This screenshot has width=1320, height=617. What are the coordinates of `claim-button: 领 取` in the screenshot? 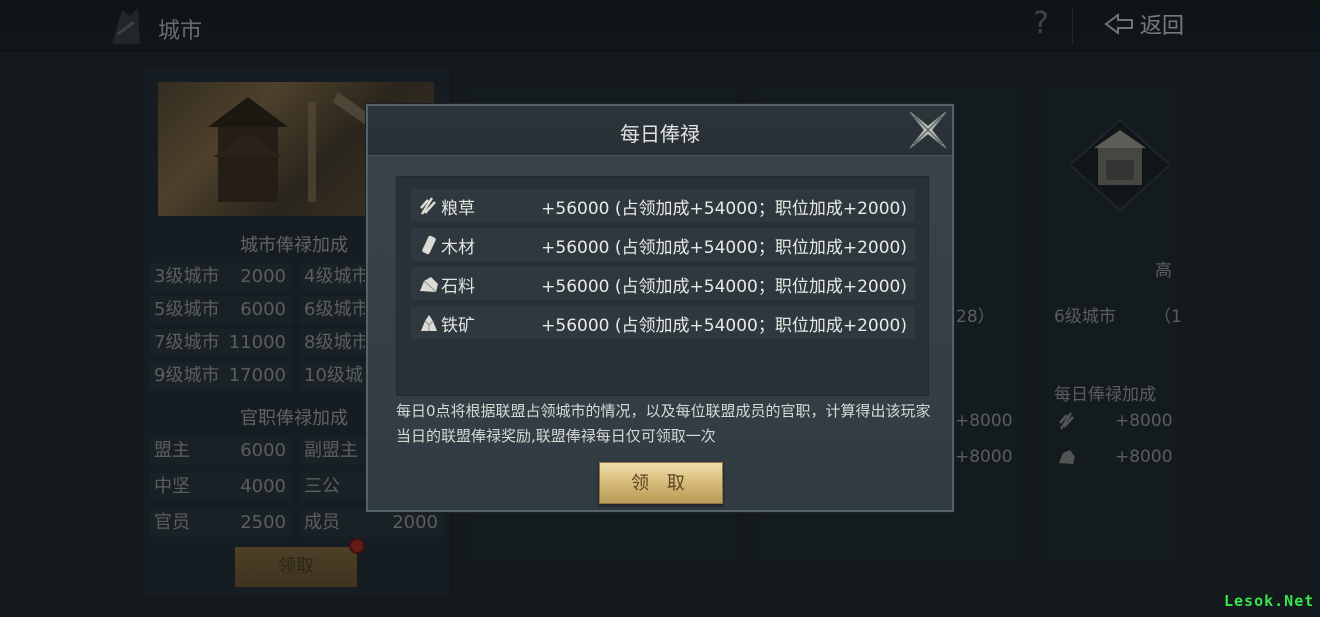 It's located at (661, 483).